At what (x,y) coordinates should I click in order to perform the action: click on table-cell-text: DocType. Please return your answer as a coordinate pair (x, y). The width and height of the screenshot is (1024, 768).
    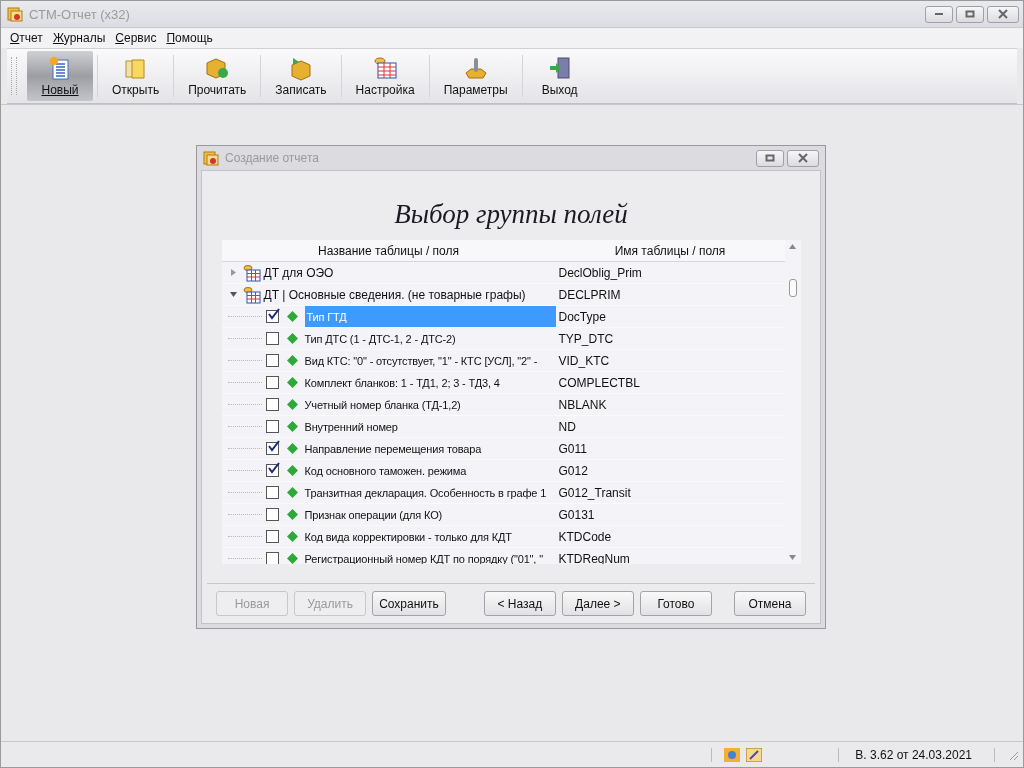
    Looking at the image, I should click on (582, 316).